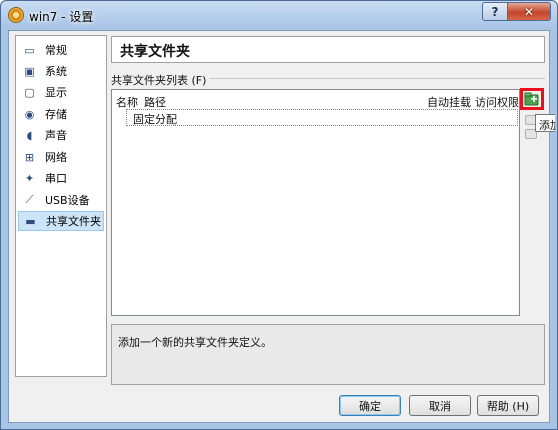  Describe the element at coordinates (30, 221) in the screenshot. I see `shared-folder-icon: ▬` at that location.